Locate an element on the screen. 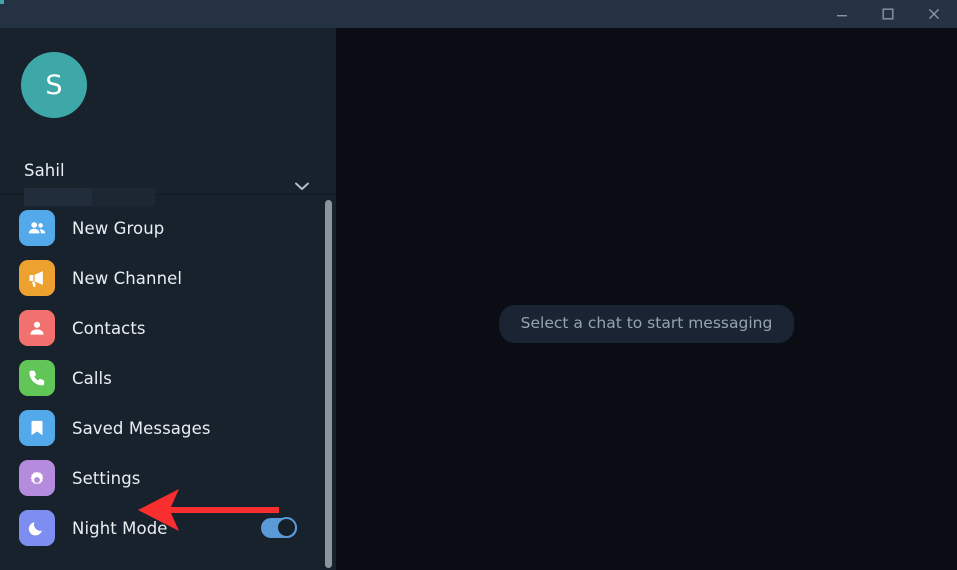 The height and width of the screenshot is (570, 957). sidebar-scrollbar-thumb is located at coordinates (328, 384).